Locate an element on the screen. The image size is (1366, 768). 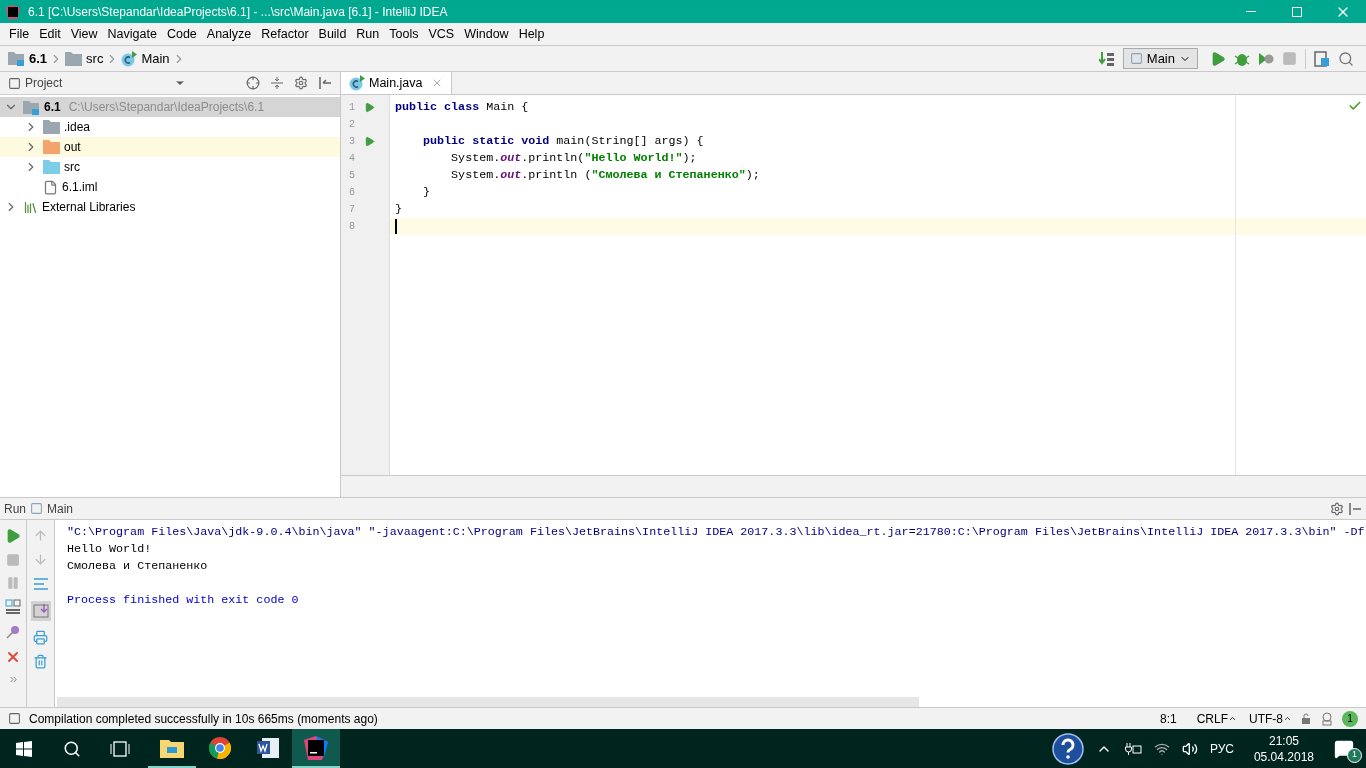
app-icon is located at coordinates (13, 11).